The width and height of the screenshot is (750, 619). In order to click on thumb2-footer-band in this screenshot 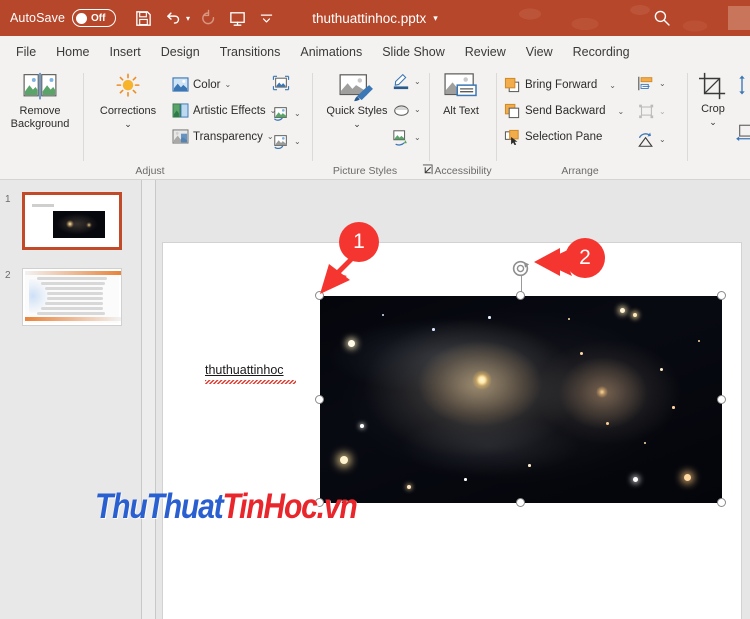, I will do `click(73, 319)`.